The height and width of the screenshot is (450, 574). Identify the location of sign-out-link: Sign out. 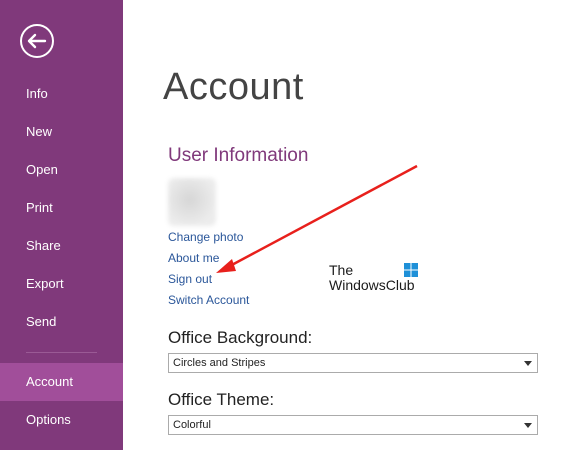
(190, 279).